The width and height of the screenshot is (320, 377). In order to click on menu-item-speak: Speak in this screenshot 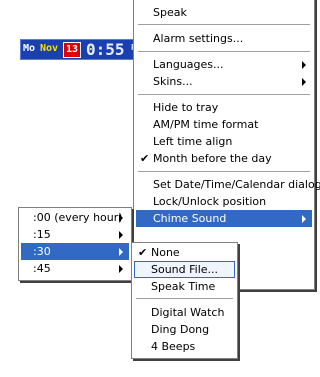, I will do `click(224, 12)`.